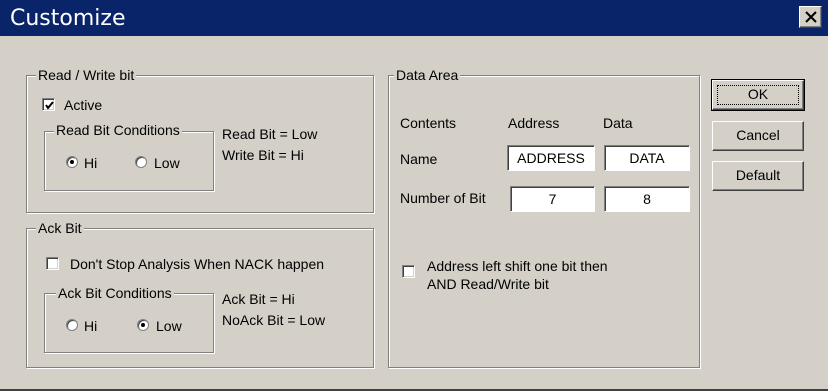 This screenshot has width=828, height=391. I want to click on window-title: Customize, so click(68, 18).